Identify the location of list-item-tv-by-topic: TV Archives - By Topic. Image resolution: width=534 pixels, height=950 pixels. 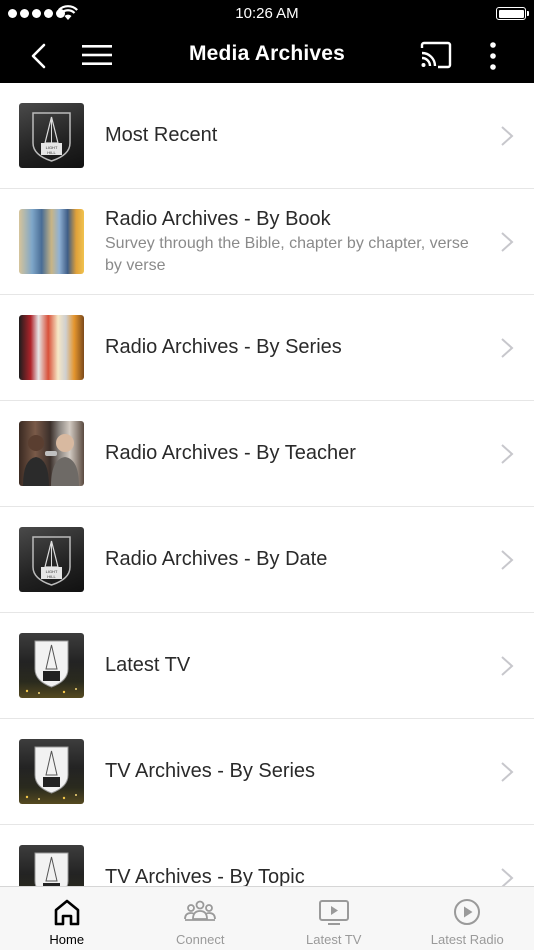
(267, 855).